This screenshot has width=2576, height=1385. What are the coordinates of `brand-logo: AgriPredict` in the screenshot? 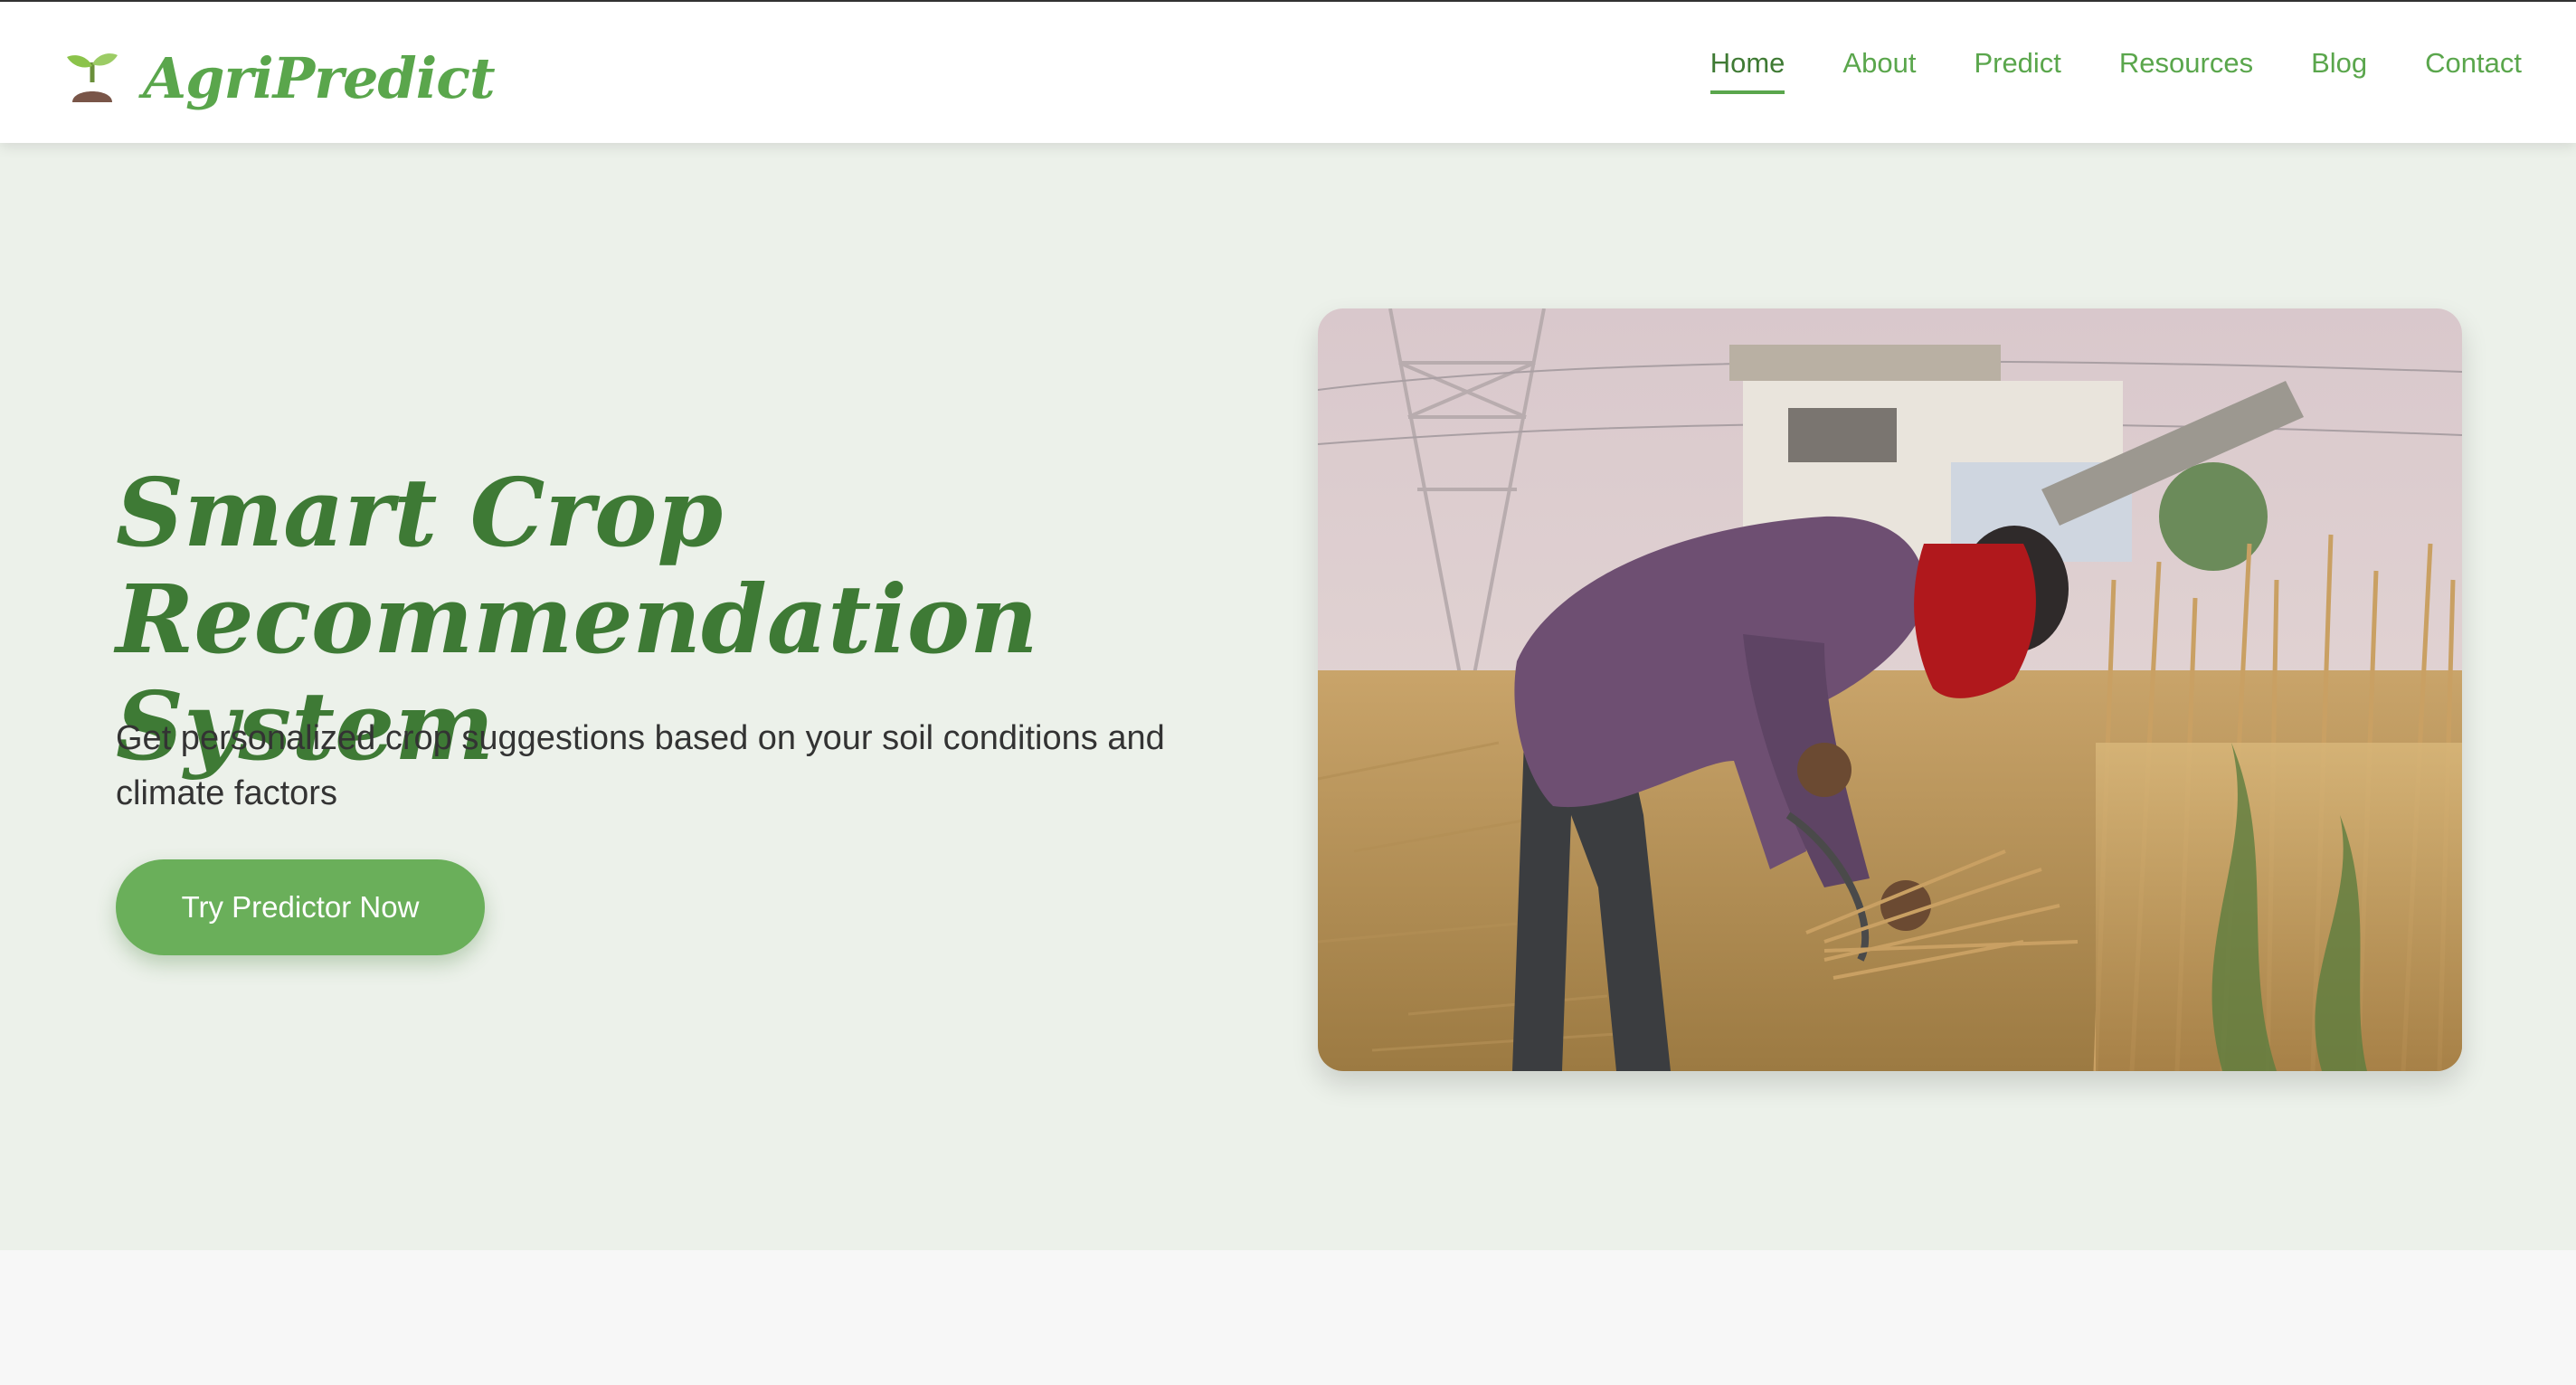 It's located at (279, 78).